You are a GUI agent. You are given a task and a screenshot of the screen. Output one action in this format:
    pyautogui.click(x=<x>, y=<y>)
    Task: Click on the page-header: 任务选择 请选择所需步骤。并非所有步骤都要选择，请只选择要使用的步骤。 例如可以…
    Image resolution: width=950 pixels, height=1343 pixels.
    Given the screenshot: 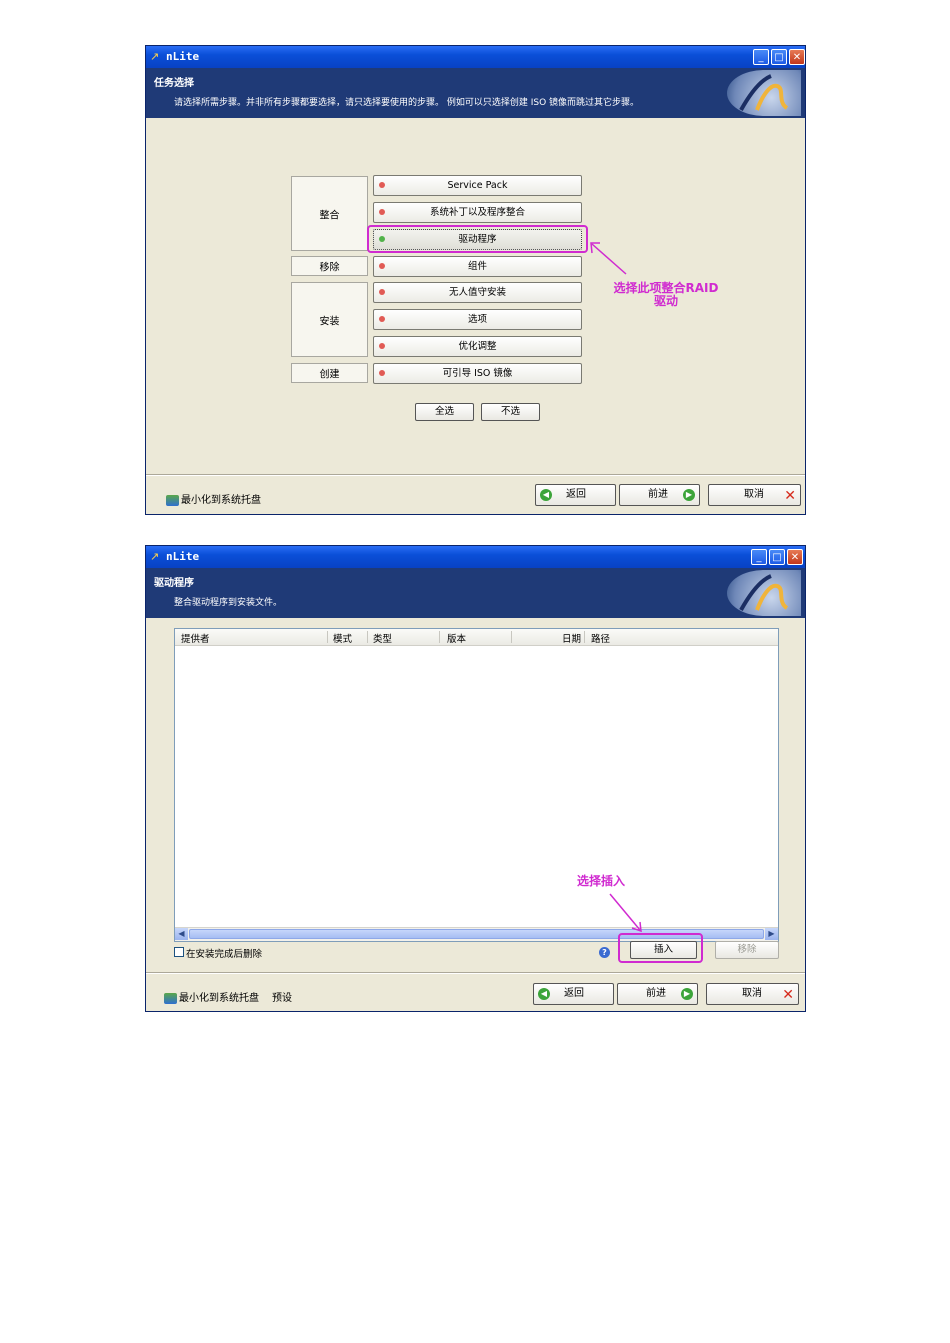 What is the action you would take?
    pyautogui.click(x=475, y=93)
    